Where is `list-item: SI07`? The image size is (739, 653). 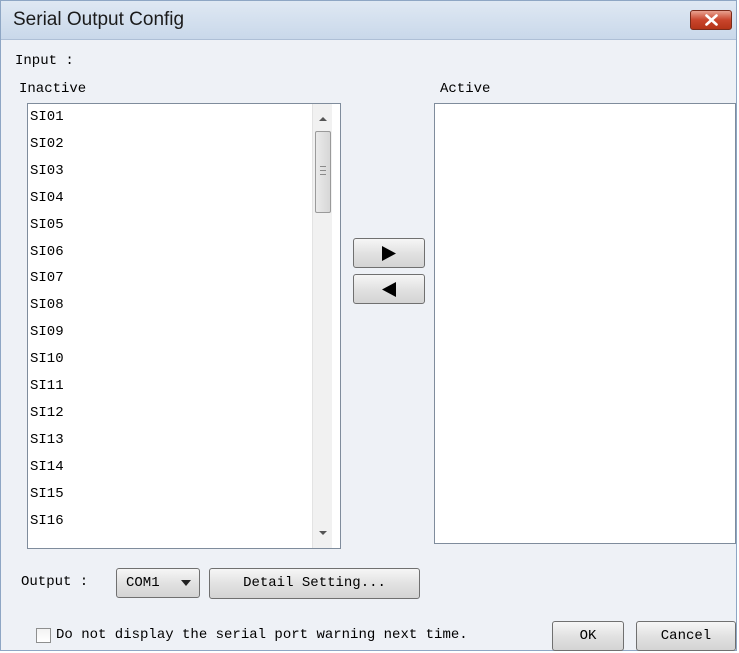 list-item: SI07 is located at coordinates (47, 278).